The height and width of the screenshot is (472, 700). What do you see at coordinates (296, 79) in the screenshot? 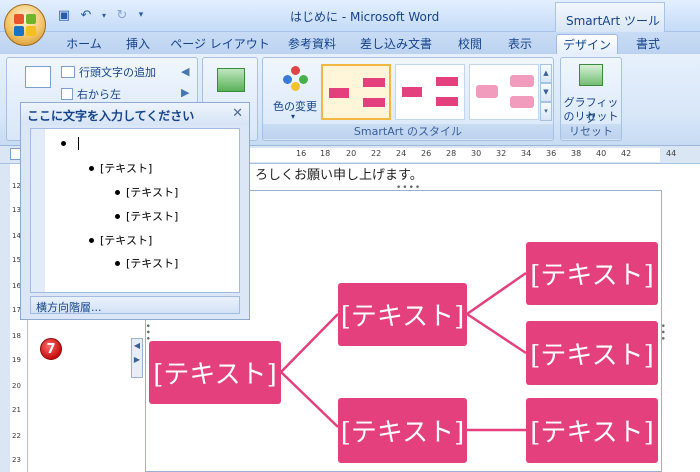
I see `color-palette-icon` at bounding box center [296, 79].